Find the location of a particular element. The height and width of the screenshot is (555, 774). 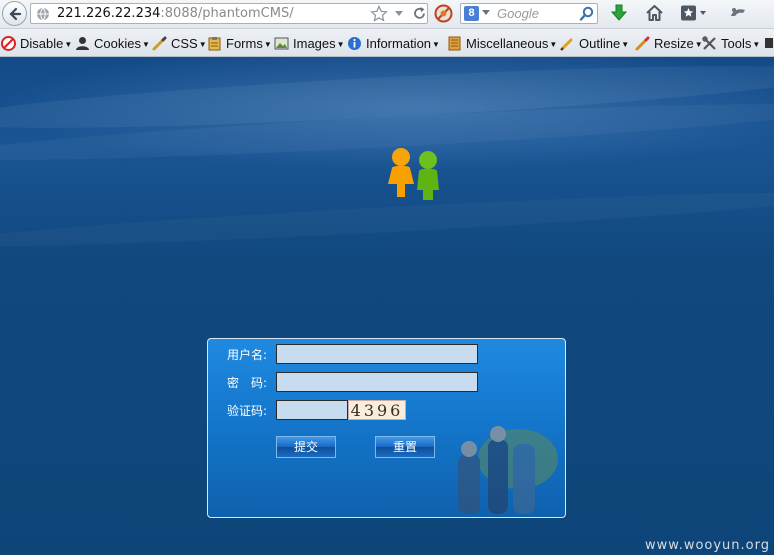

devtoolbar-miscellaneous: Miscellaneous ▼ is located at coordinates (502, 43).